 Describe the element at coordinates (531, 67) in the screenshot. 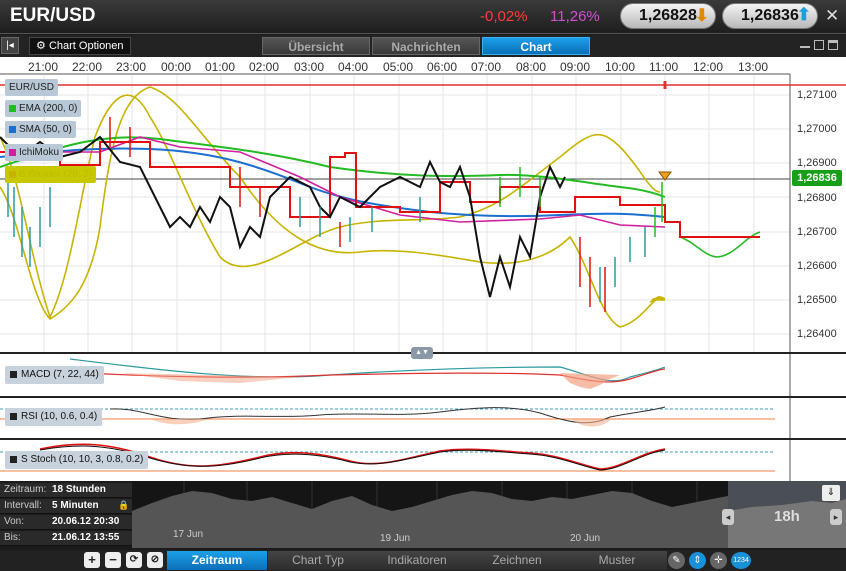

I see `time-label: 08:00` at that location.